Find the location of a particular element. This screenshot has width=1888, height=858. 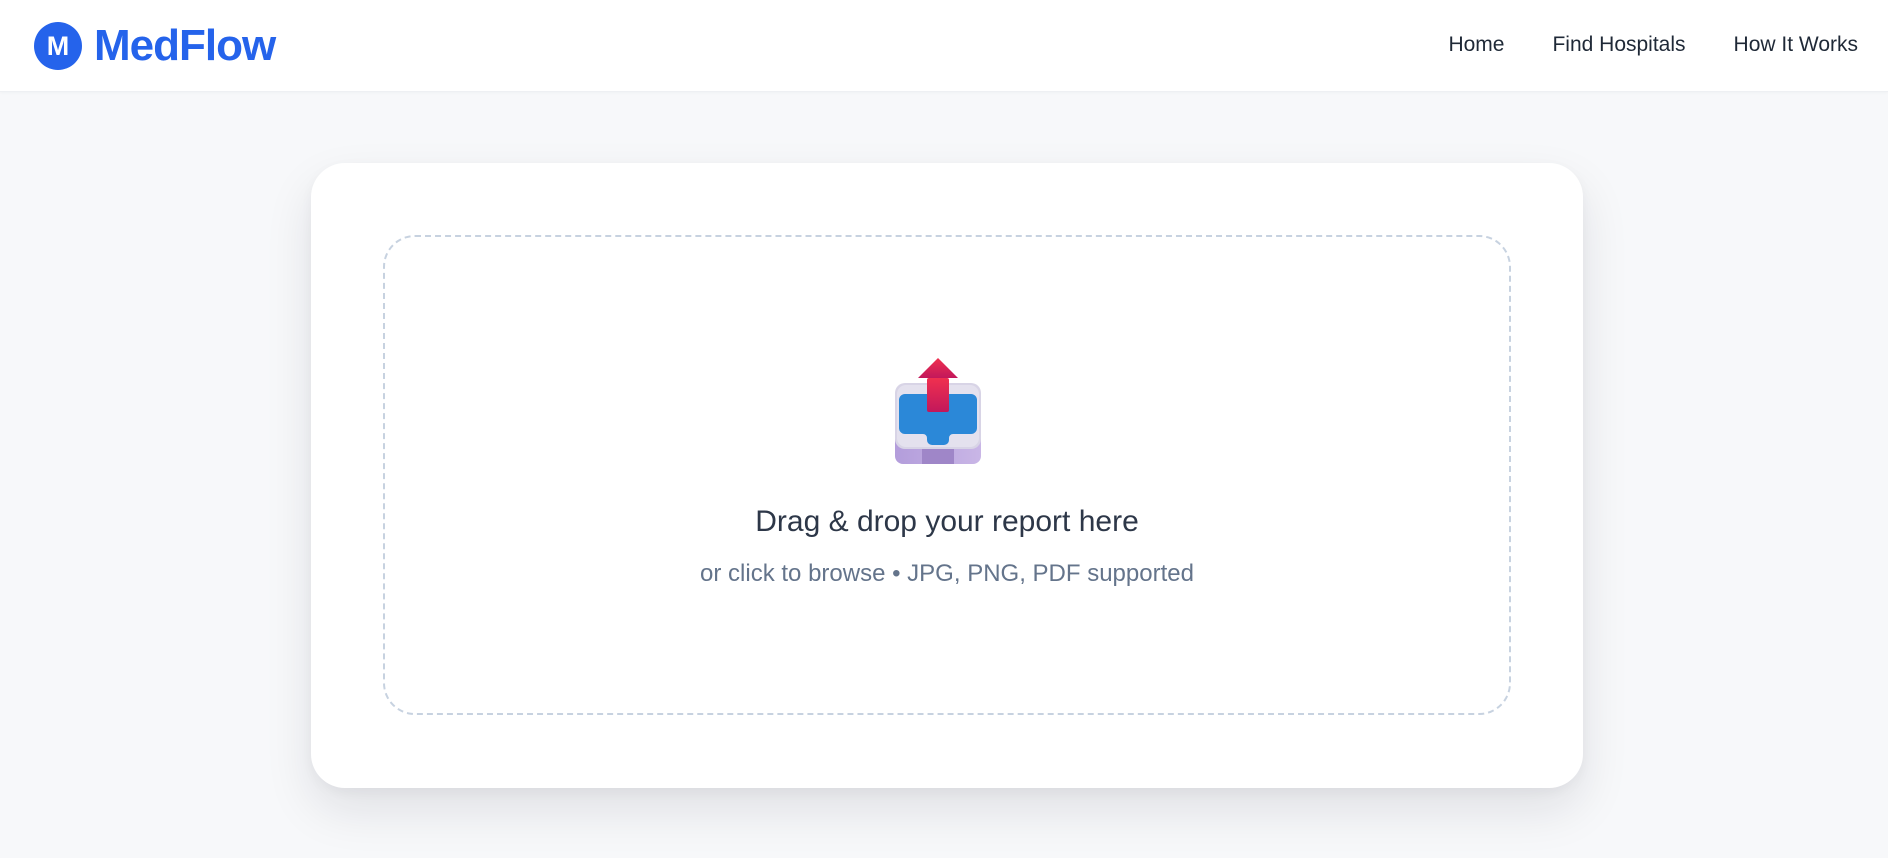

main-nav: Home Find Hospitals How It Works is located at coordinates (1653, 45).